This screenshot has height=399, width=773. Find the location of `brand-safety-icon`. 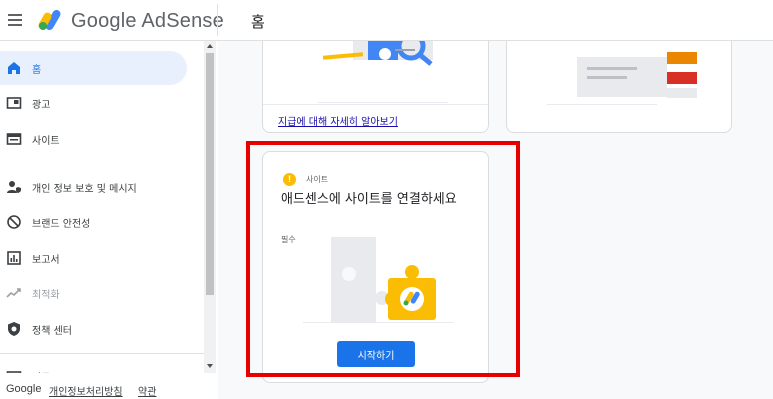

brand-safety-icon is located at coordinates (14, 222).